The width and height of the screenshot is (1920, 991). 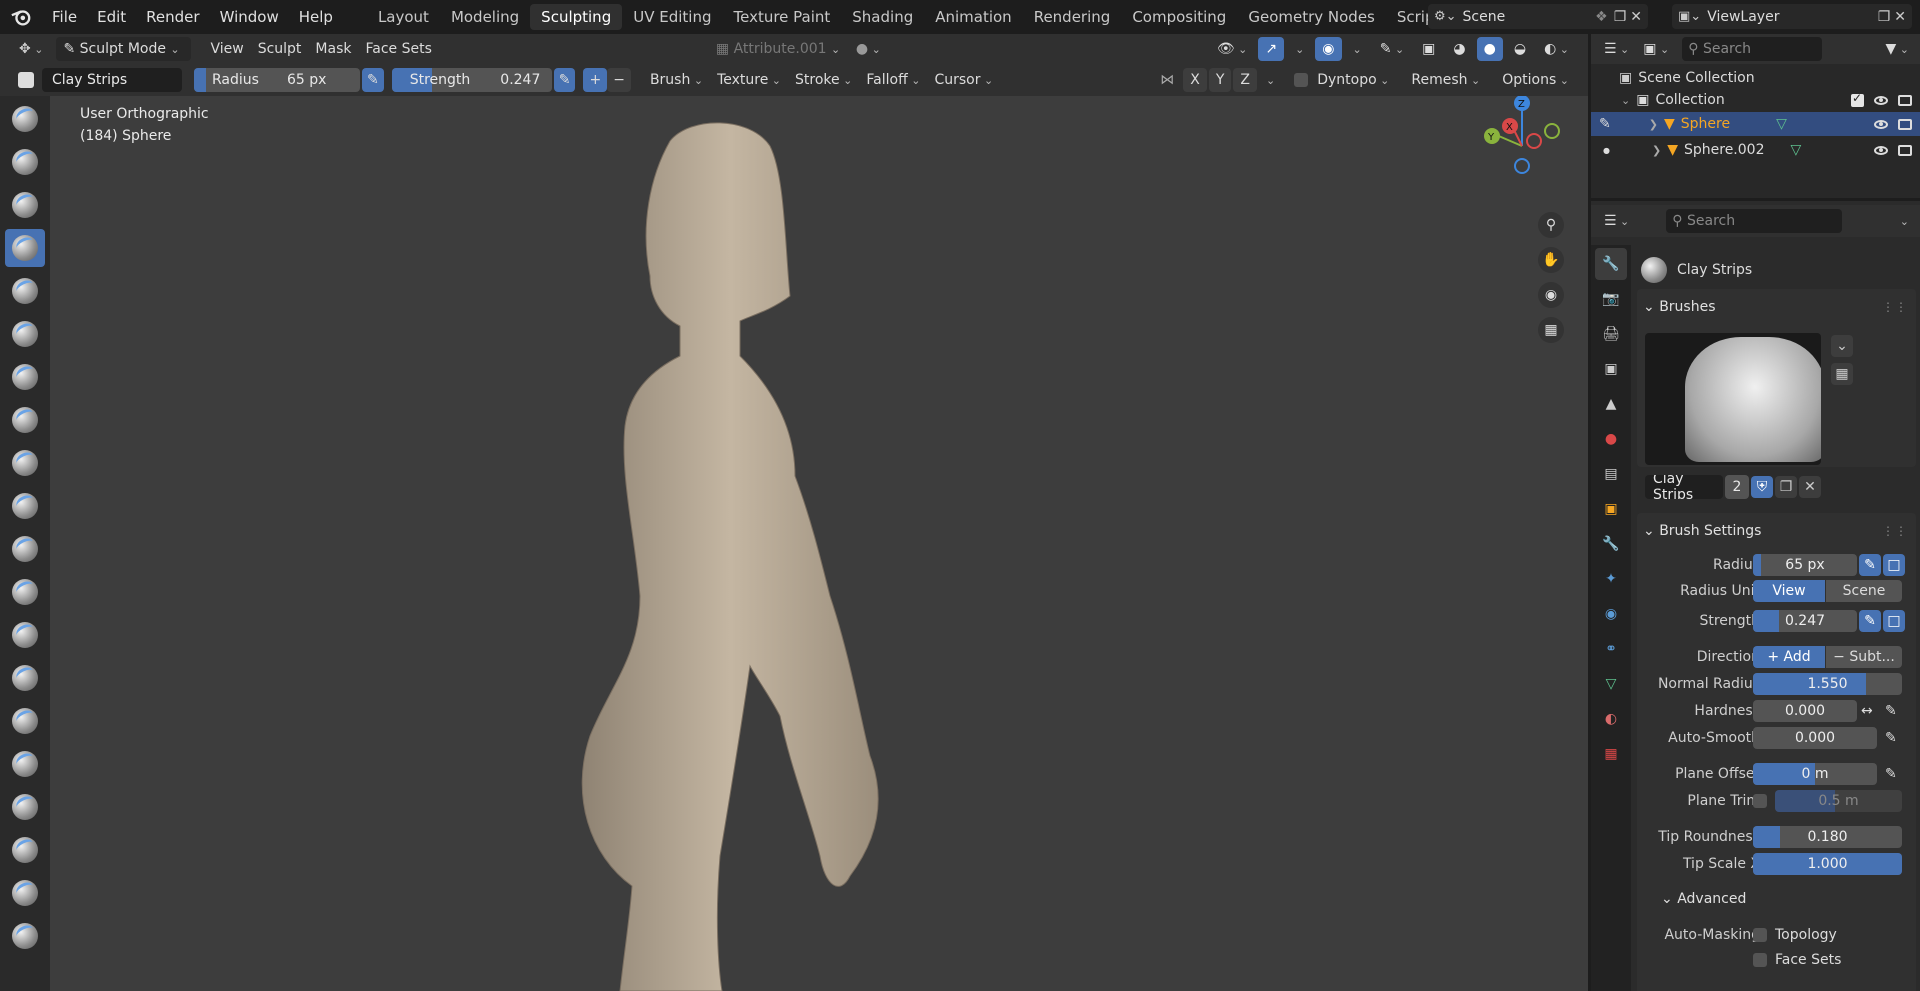 I want to click on plane-trim-checkbox, so click(x=1760, y=801).